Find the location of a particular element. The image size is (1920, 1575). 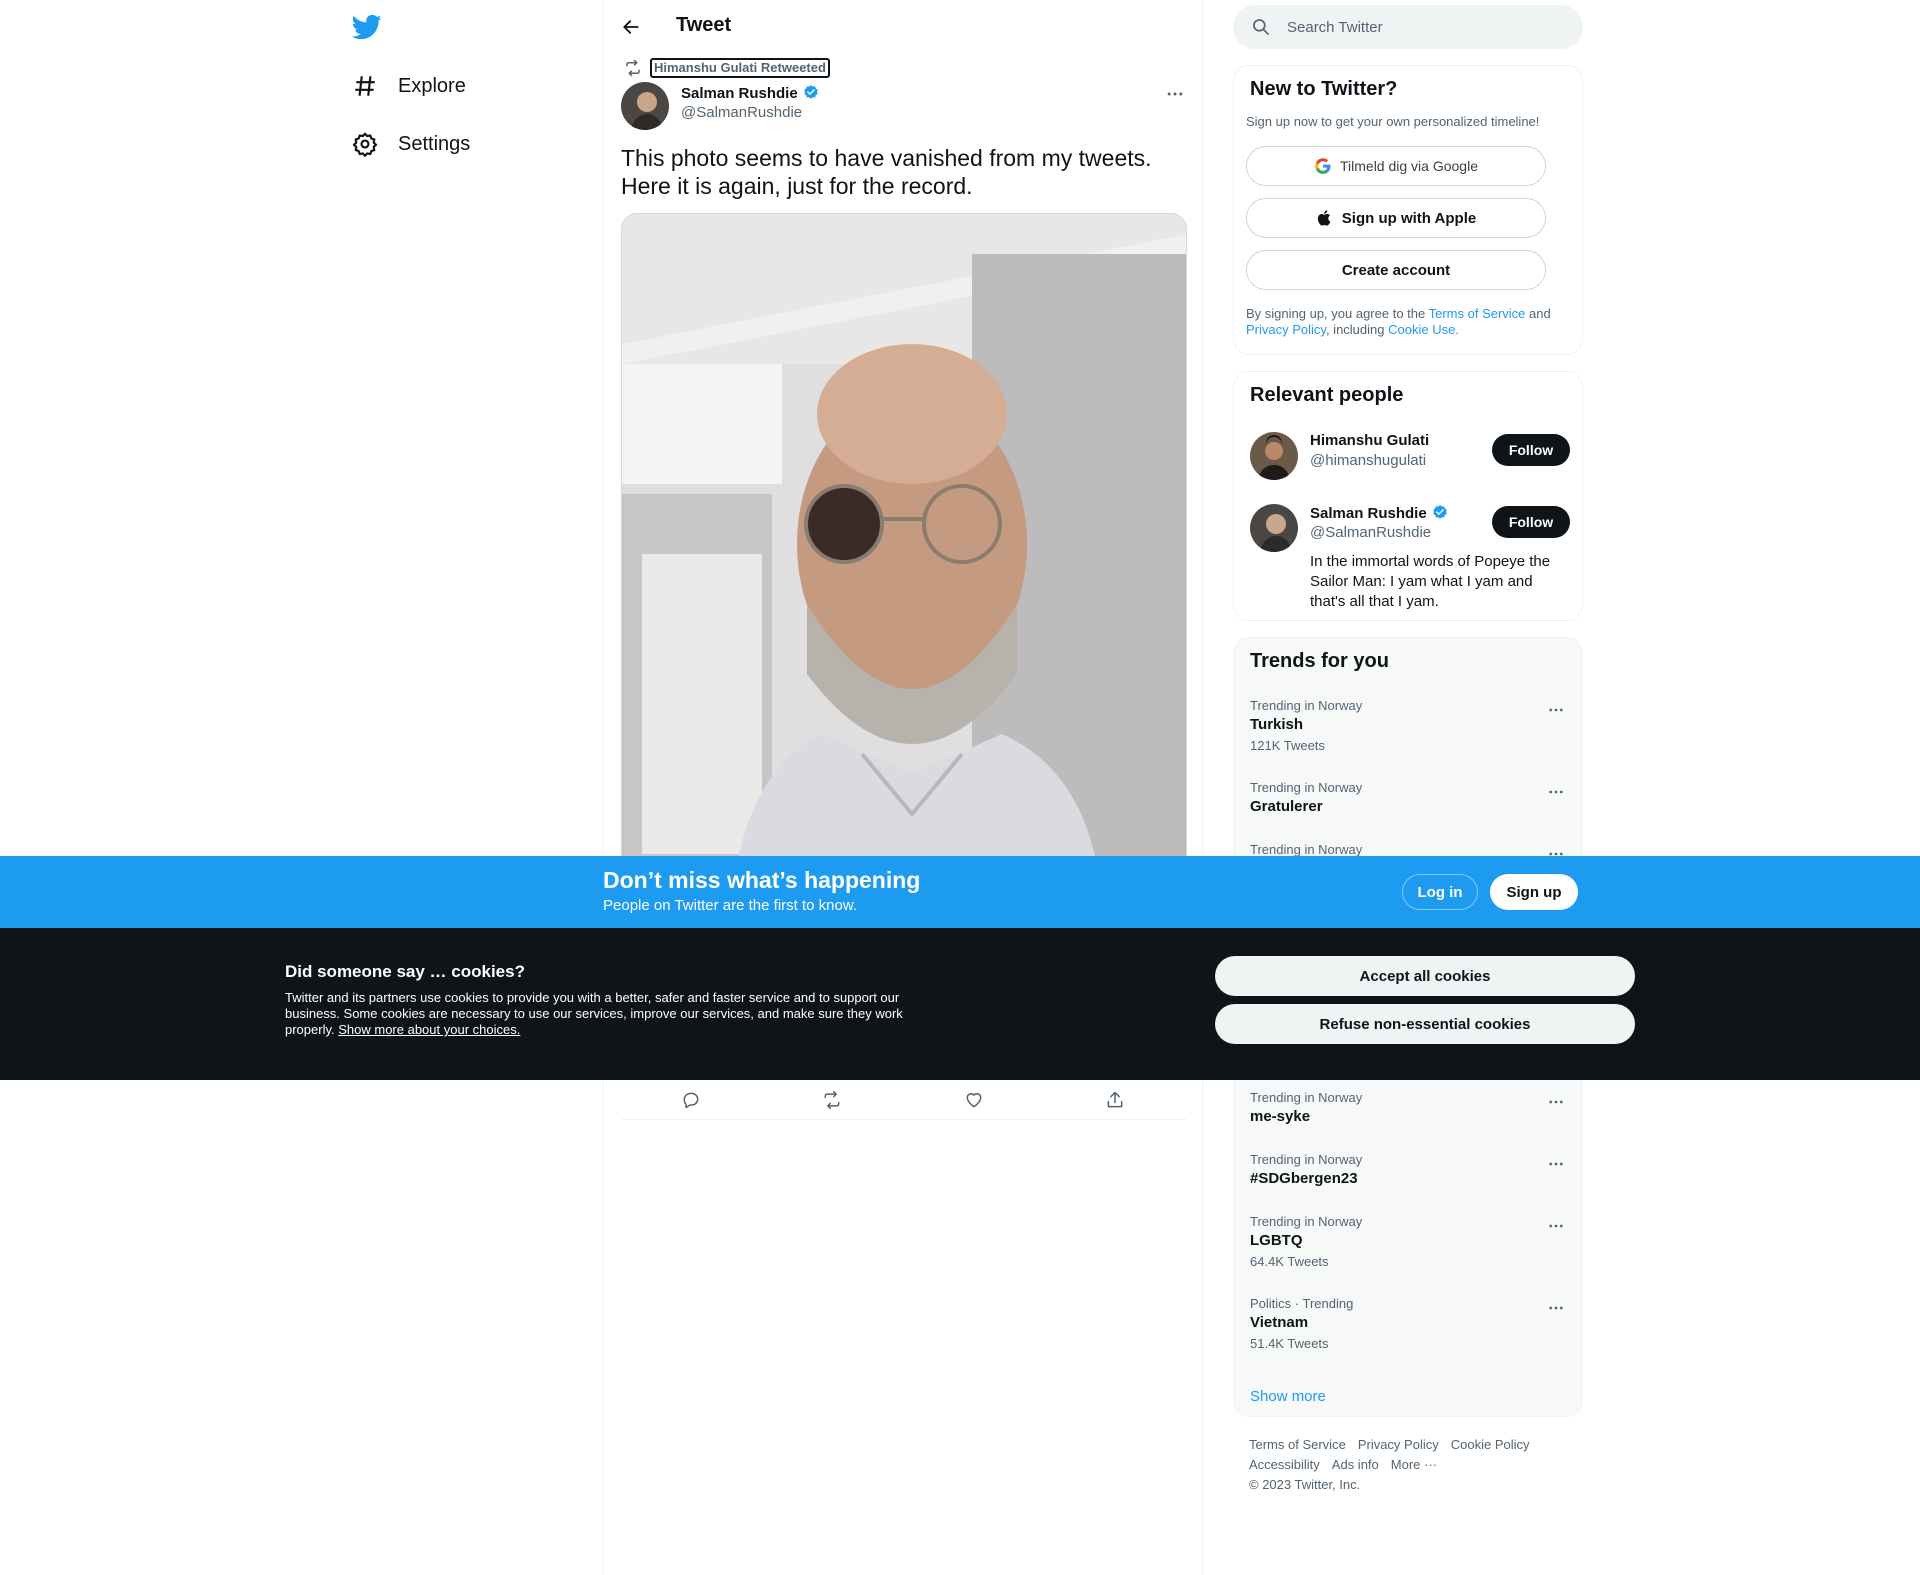

cookie-choices-link: Show more about your choices. is located at coordinates (429, 1029).